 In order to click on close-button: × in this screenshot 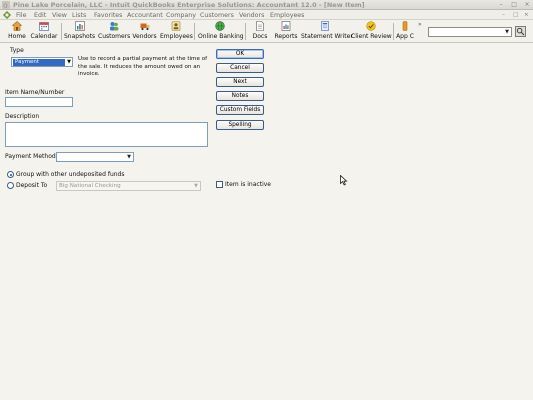, I will do `click(527, 5)`.